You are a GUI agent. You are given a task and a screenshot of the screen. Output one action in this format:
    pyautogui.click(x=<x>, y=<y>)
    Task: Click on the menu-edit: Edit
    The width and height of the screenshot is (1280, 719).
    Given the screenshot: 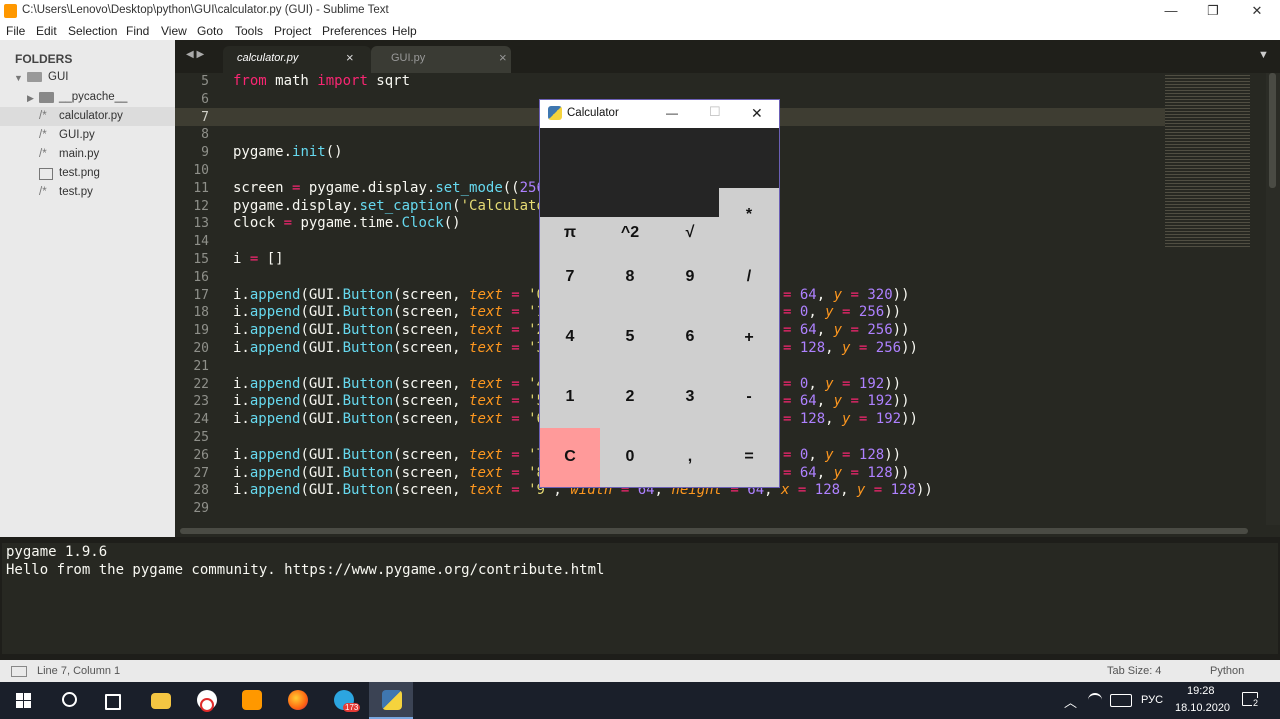 What is the action you would take?
    pyautogui.click(x=46, y=31)
    